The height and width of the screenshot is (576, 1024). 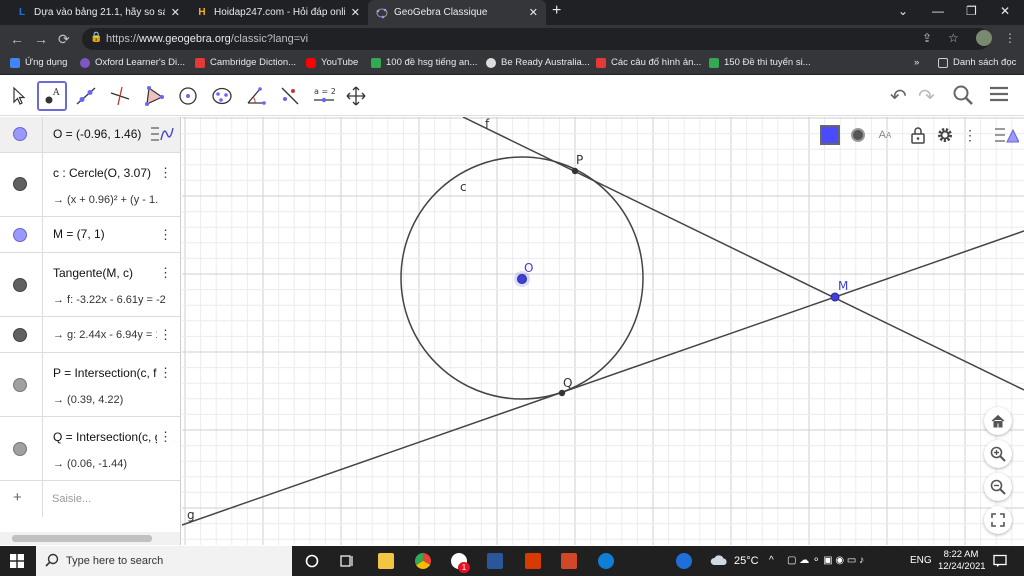 What do you see at coordinates (575, 171) in the screenshot?
I see `point-P` at bounding box center [575, 171].